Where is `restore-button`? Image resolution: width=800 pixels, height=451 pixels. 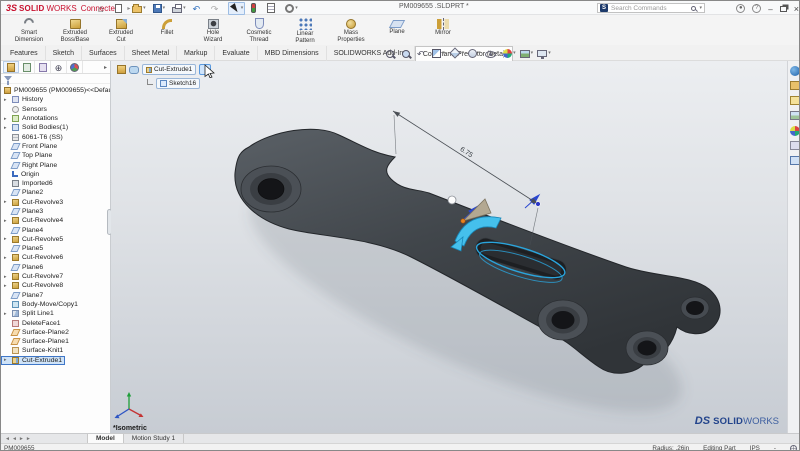 restore-button is located at coordinates (783, 9).